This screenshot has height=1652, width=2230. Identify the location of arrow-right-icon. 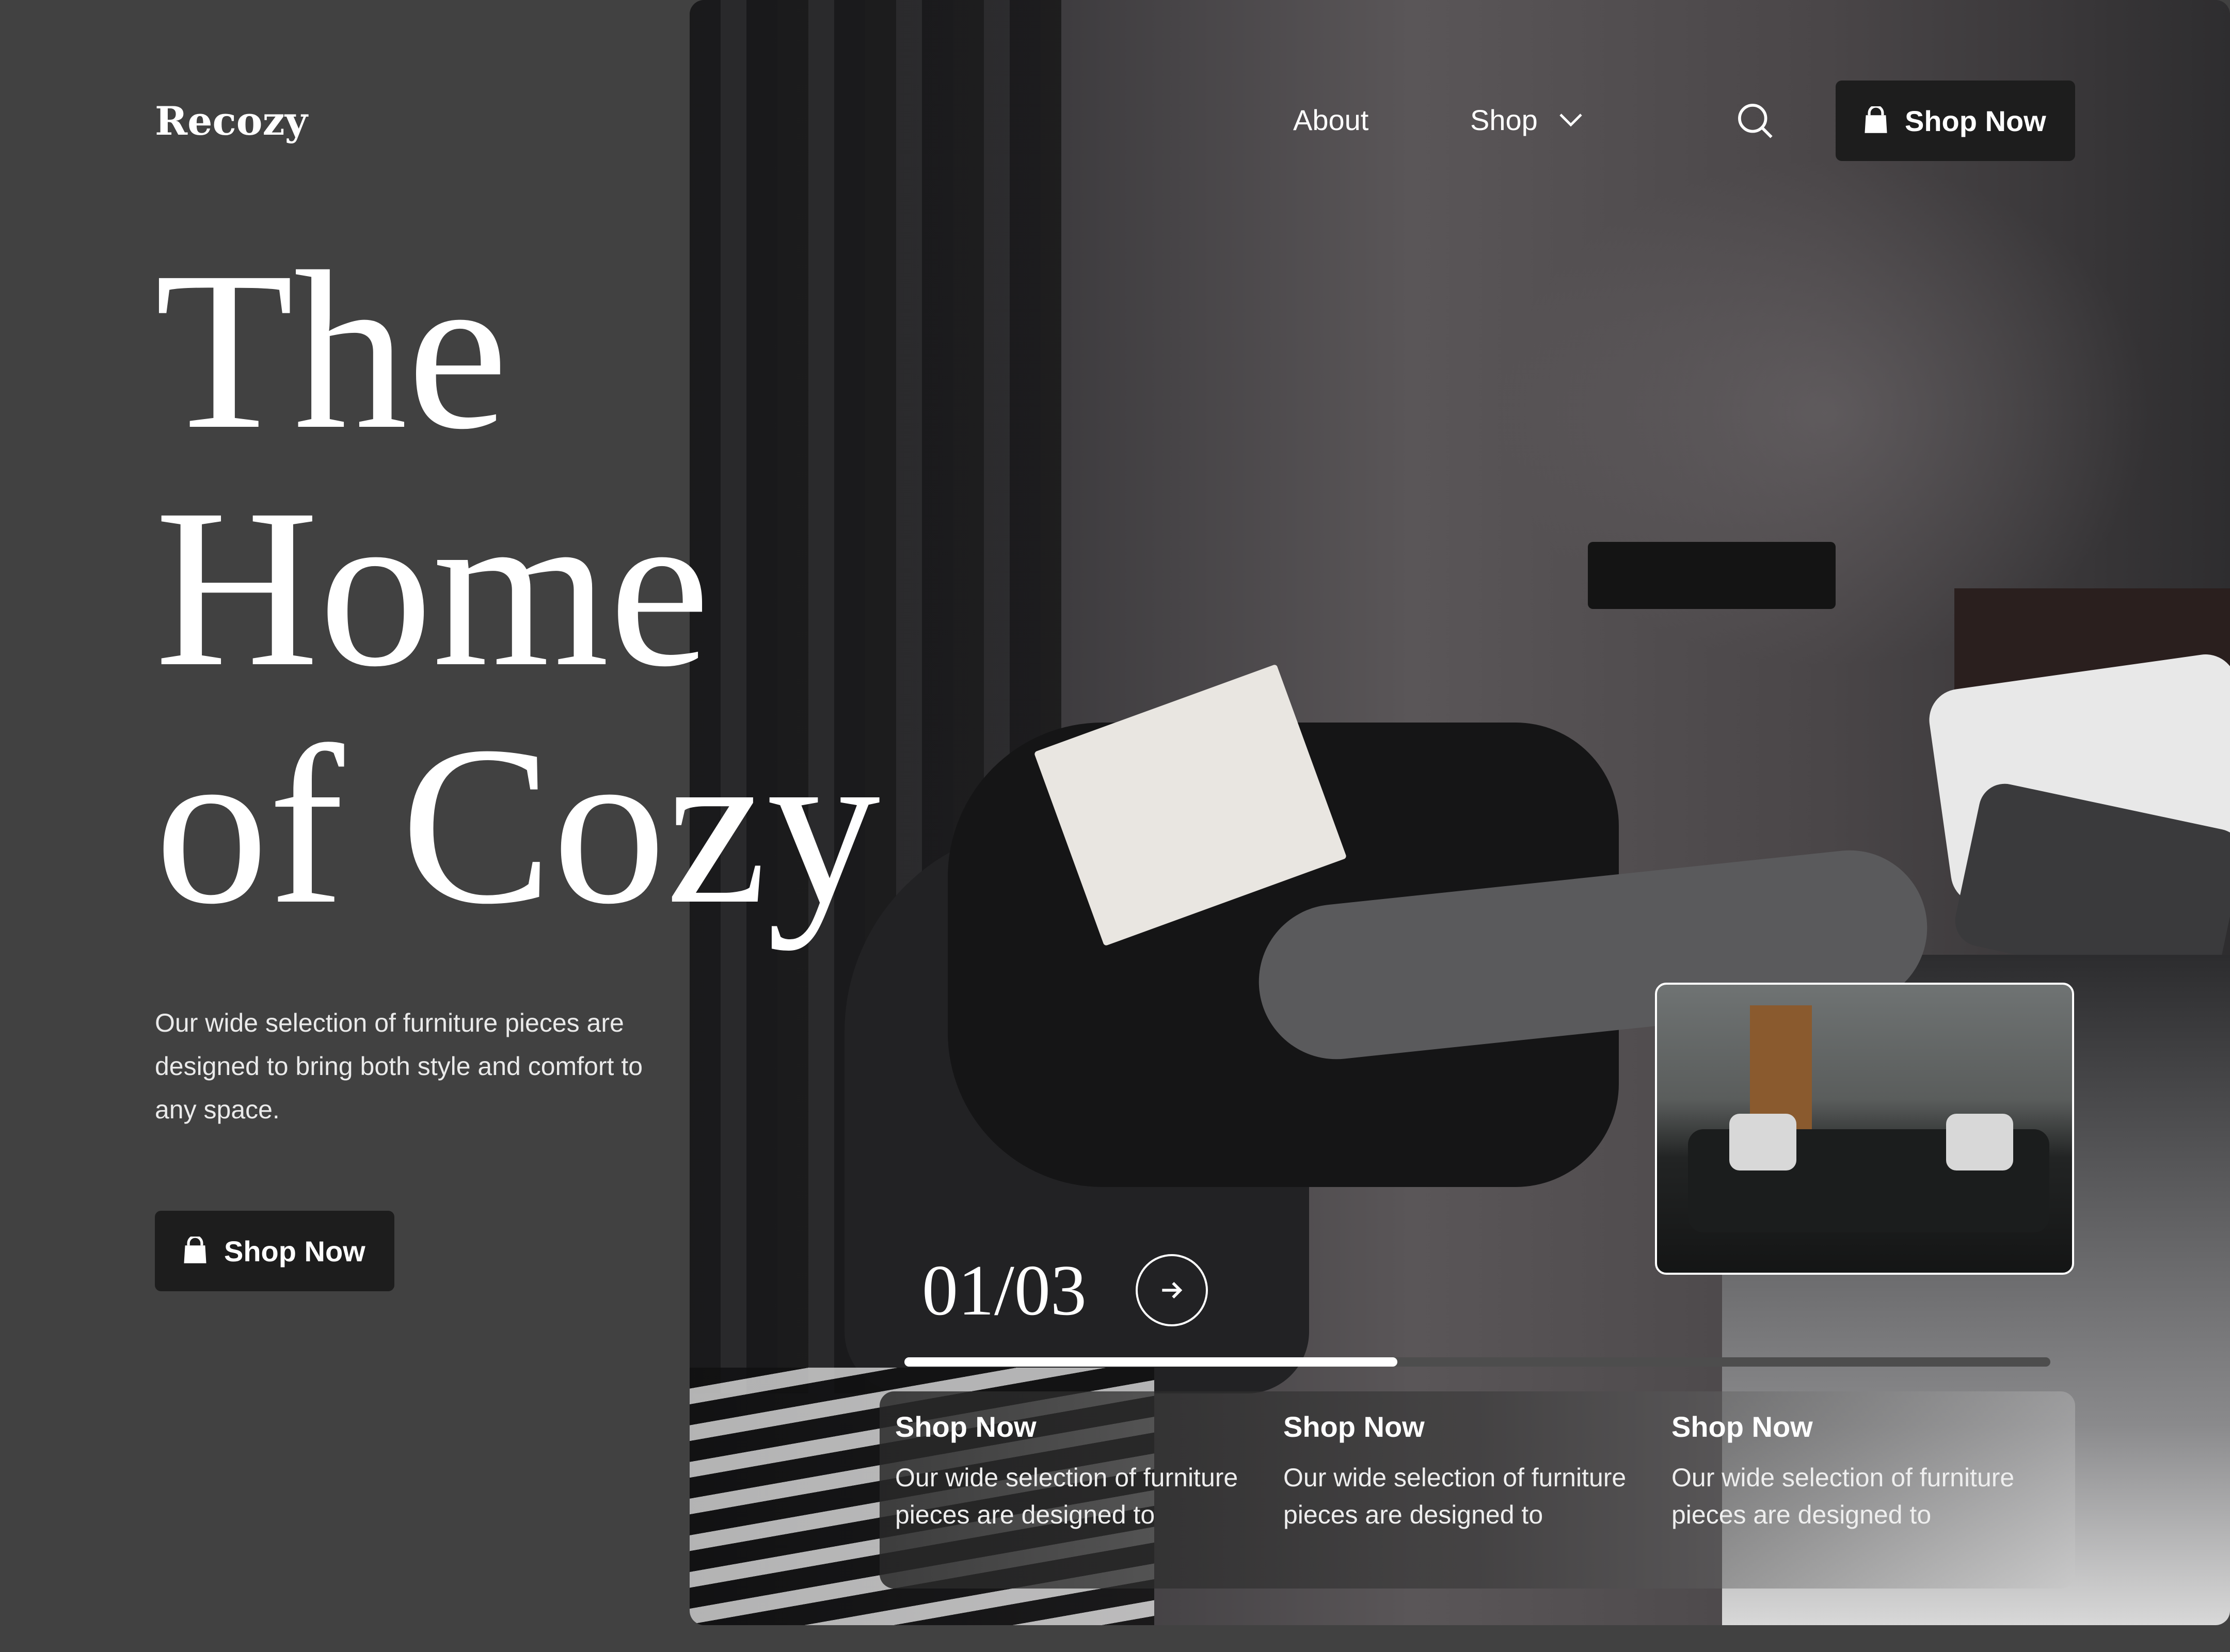
(1172, 1290).